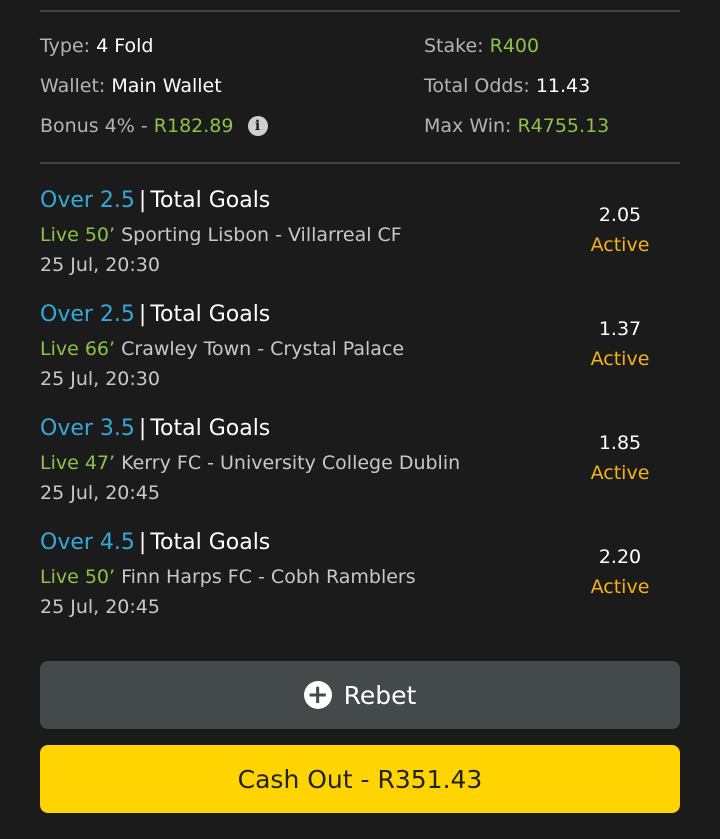 The height and width of the screenshot is (839, 720). What do you see at coordinates (65, 46) in the screenshot?
I see `bet-type-label: Type:` at bounding box center [65, 46].